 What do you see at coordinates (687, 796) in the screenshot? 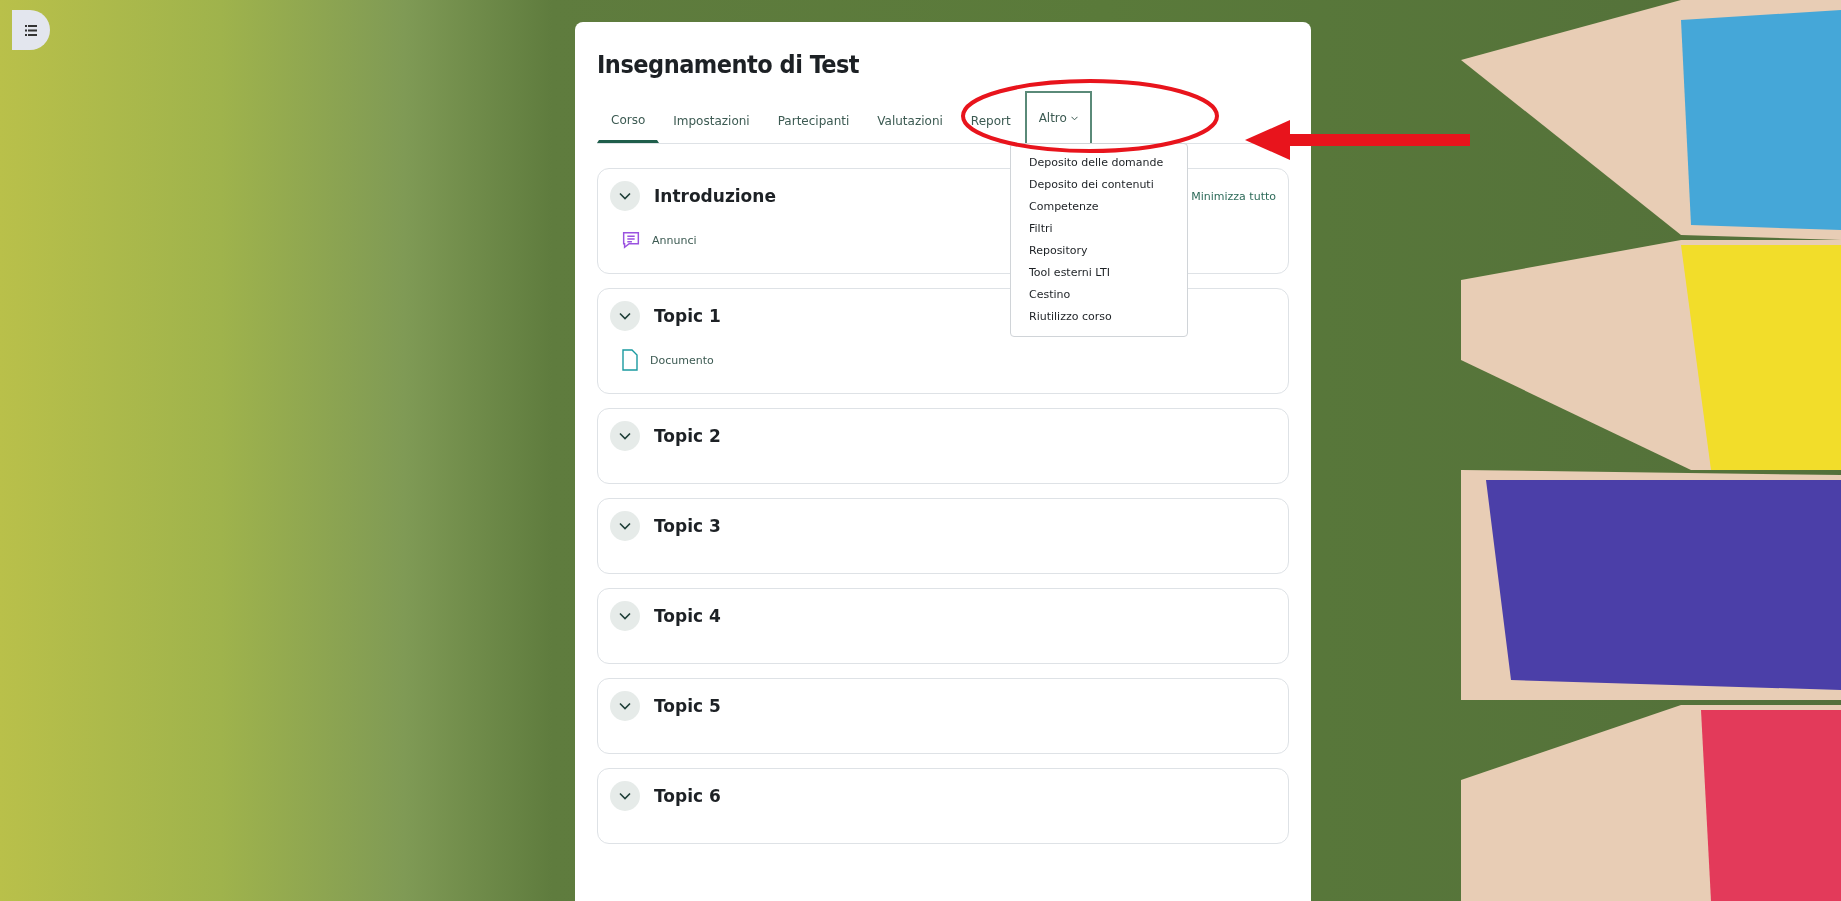
I see `section-title: Topic 6` at bounding box center [687, 796].